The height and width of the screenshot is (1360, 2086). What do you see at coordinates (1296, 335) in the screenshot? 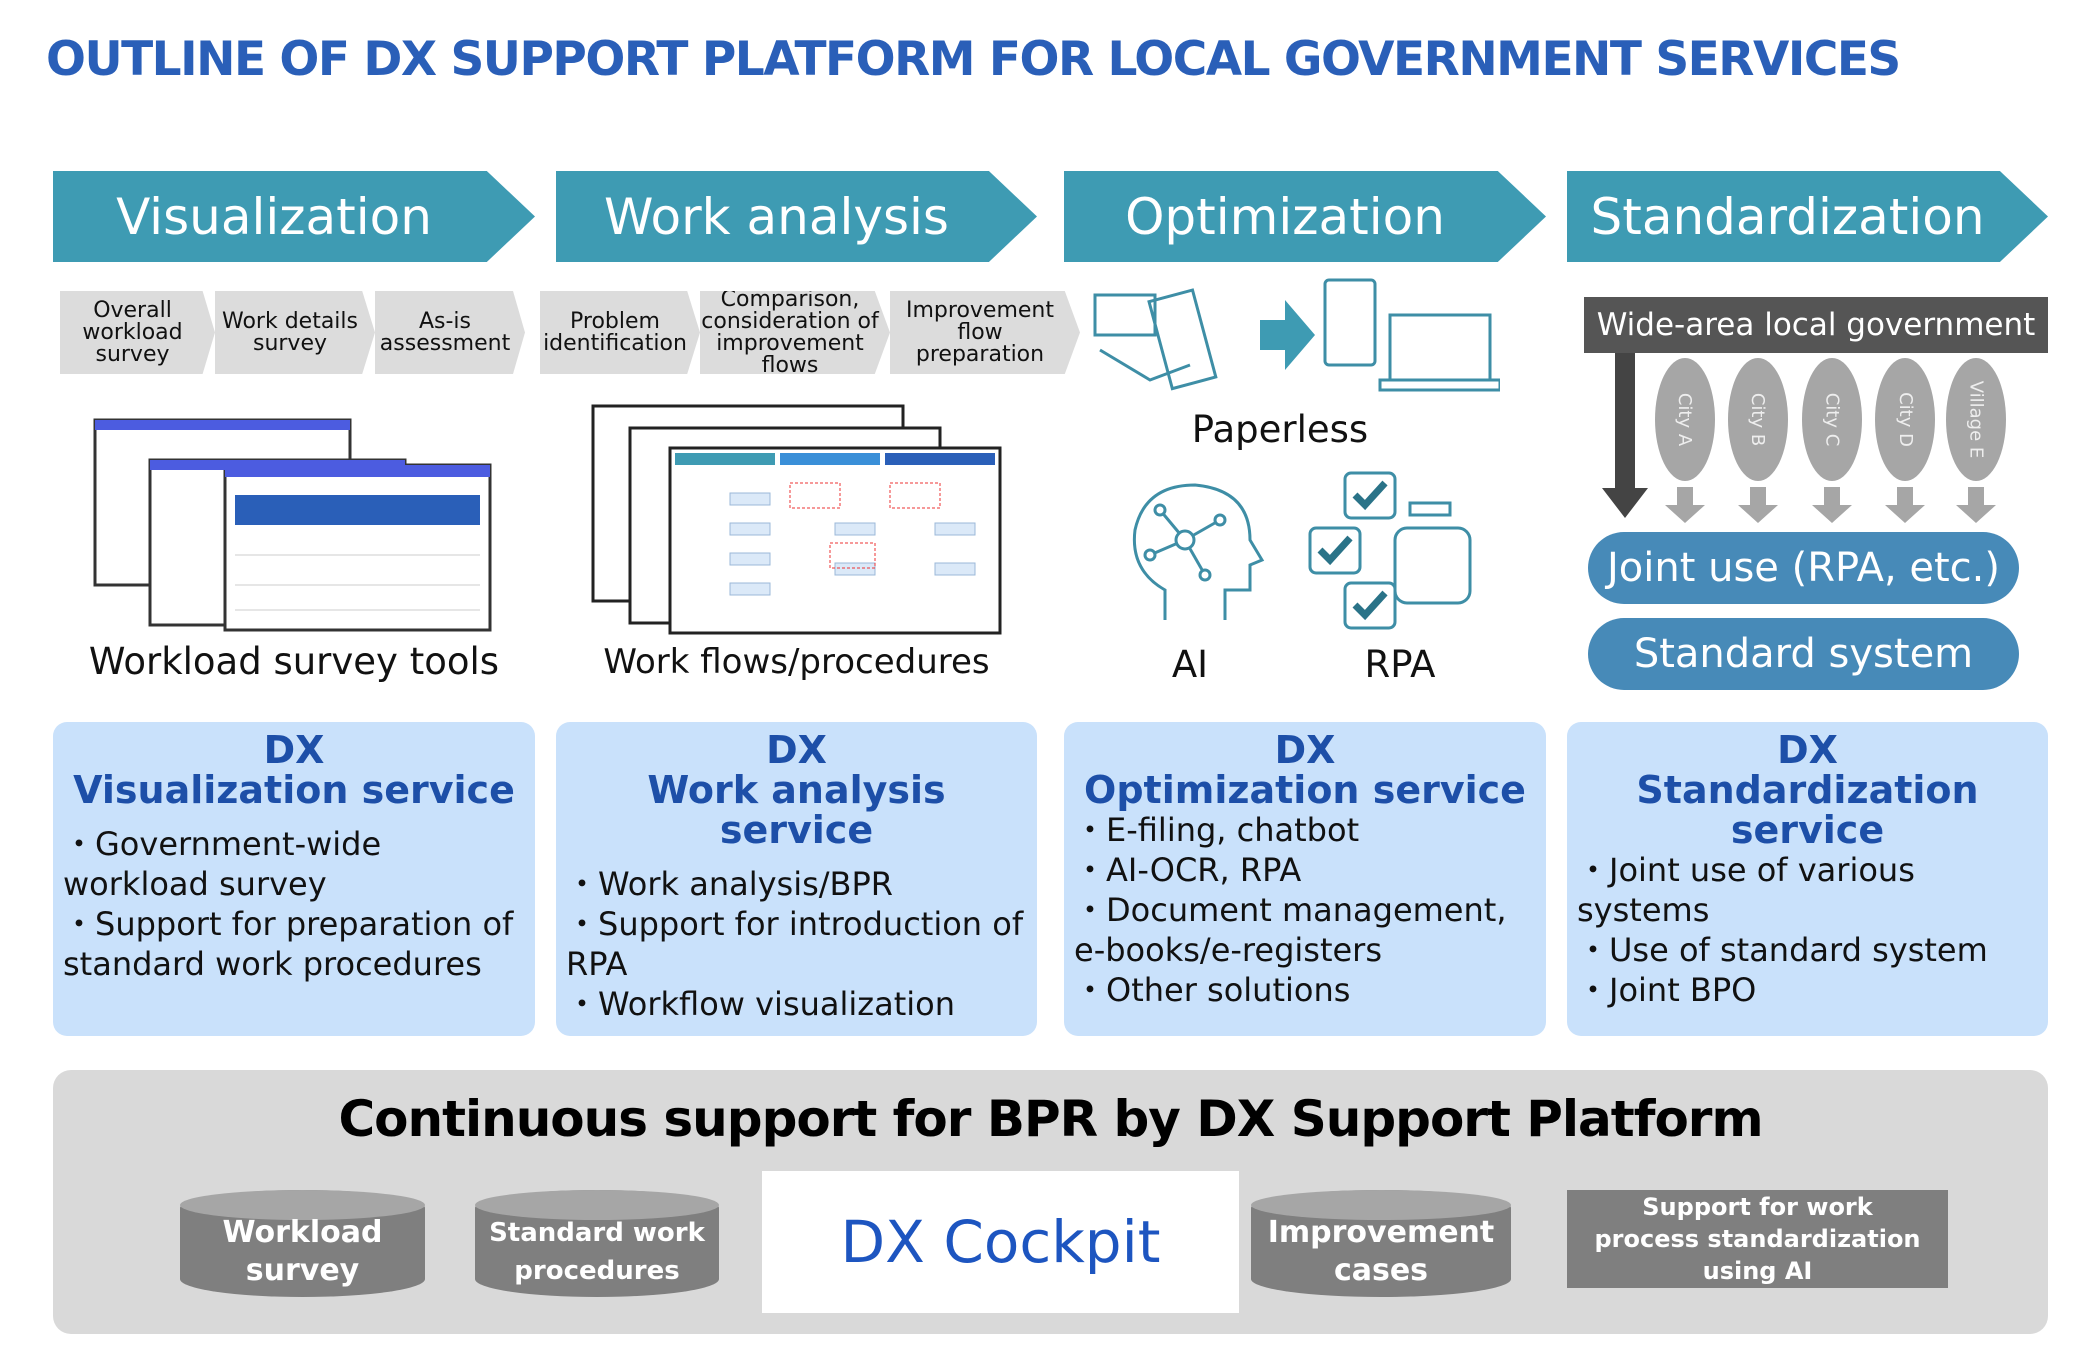
I see `paperless-icon` at bounding box center [1296, 335].